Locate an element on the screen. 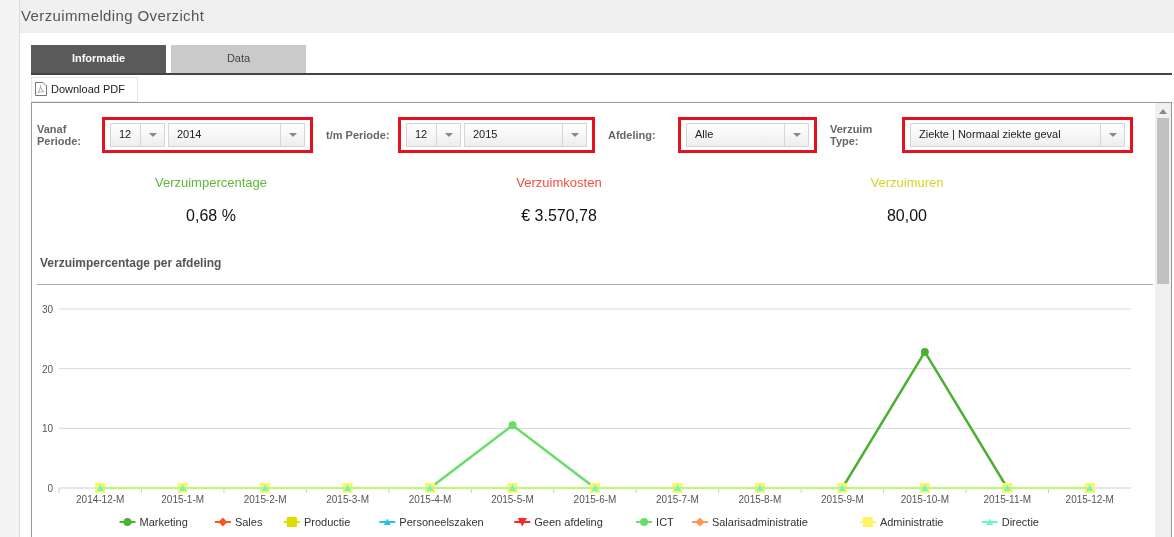  x-tick-label: 2015-12-M is located at coordinates (1089, 499).